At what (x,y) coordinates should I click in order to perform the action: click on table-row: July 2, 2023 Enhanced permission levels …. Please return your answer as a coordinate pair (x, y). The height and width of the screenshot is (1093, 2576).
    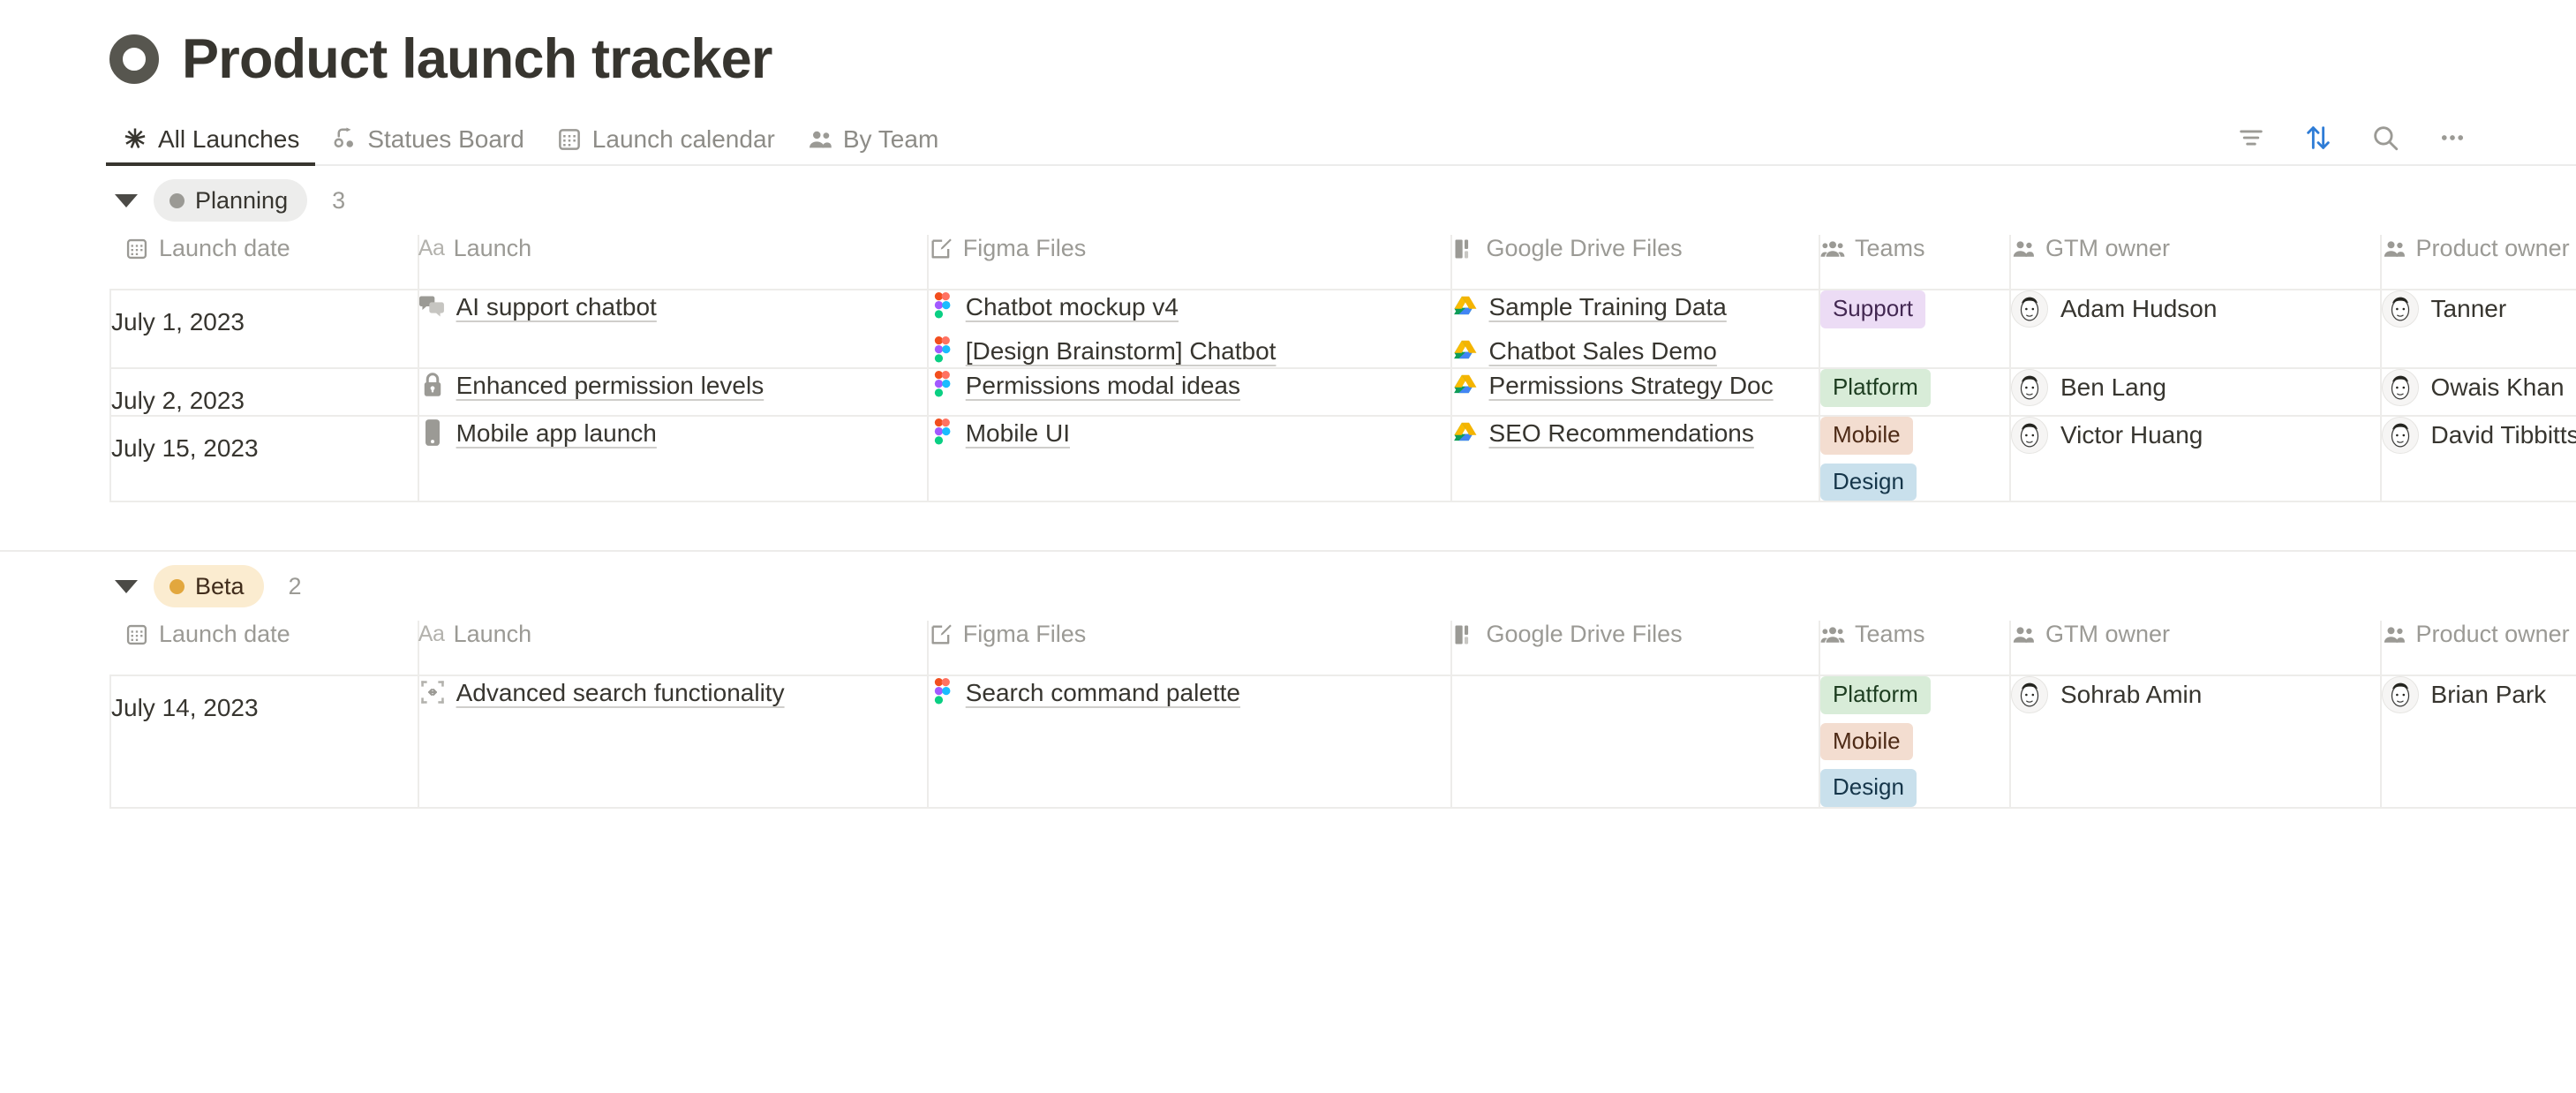
    Looking at the image, I should click on (1343, 393).